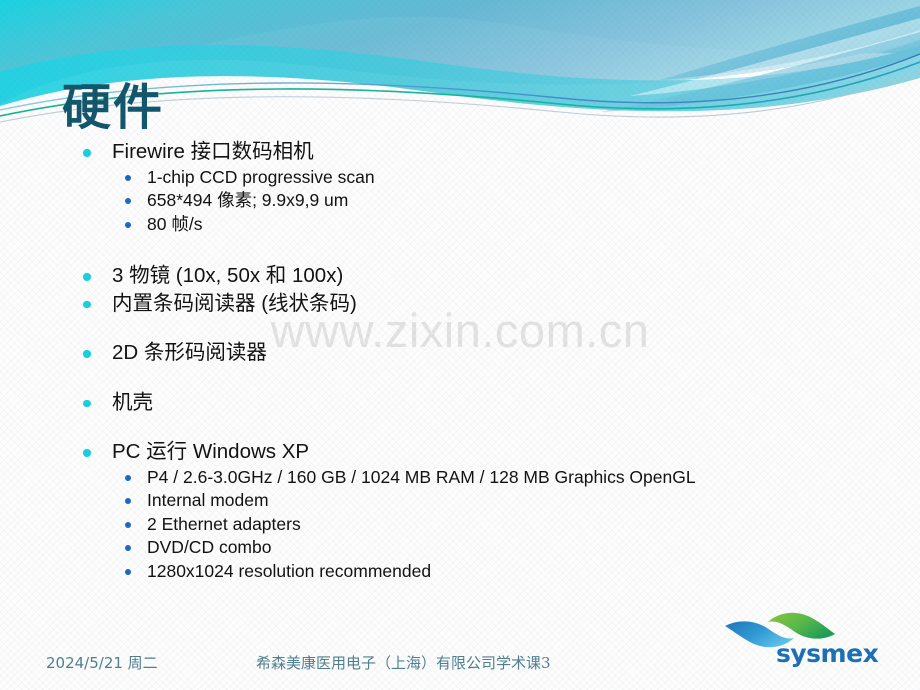 This screenshot has height=690, width=920. What do you see at coordinates (248, 200) in the screenshot?
I see `bullet-text: 658*494 像素; 9.9x9,9 um` at bounding box center [248, 200].